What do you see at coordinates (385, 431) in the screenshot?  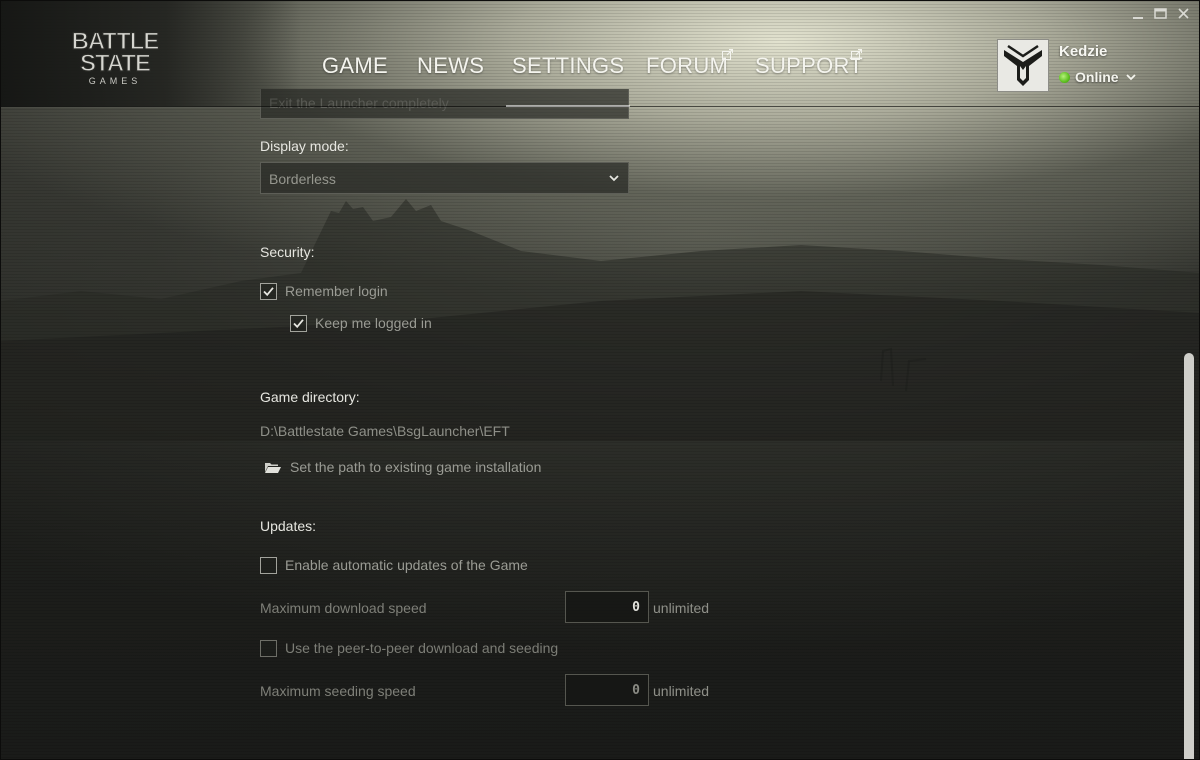 I see `game-directory-path: D:\Battlestate Games\BsgLauncher\EFT` at bounding box center [385, 431].